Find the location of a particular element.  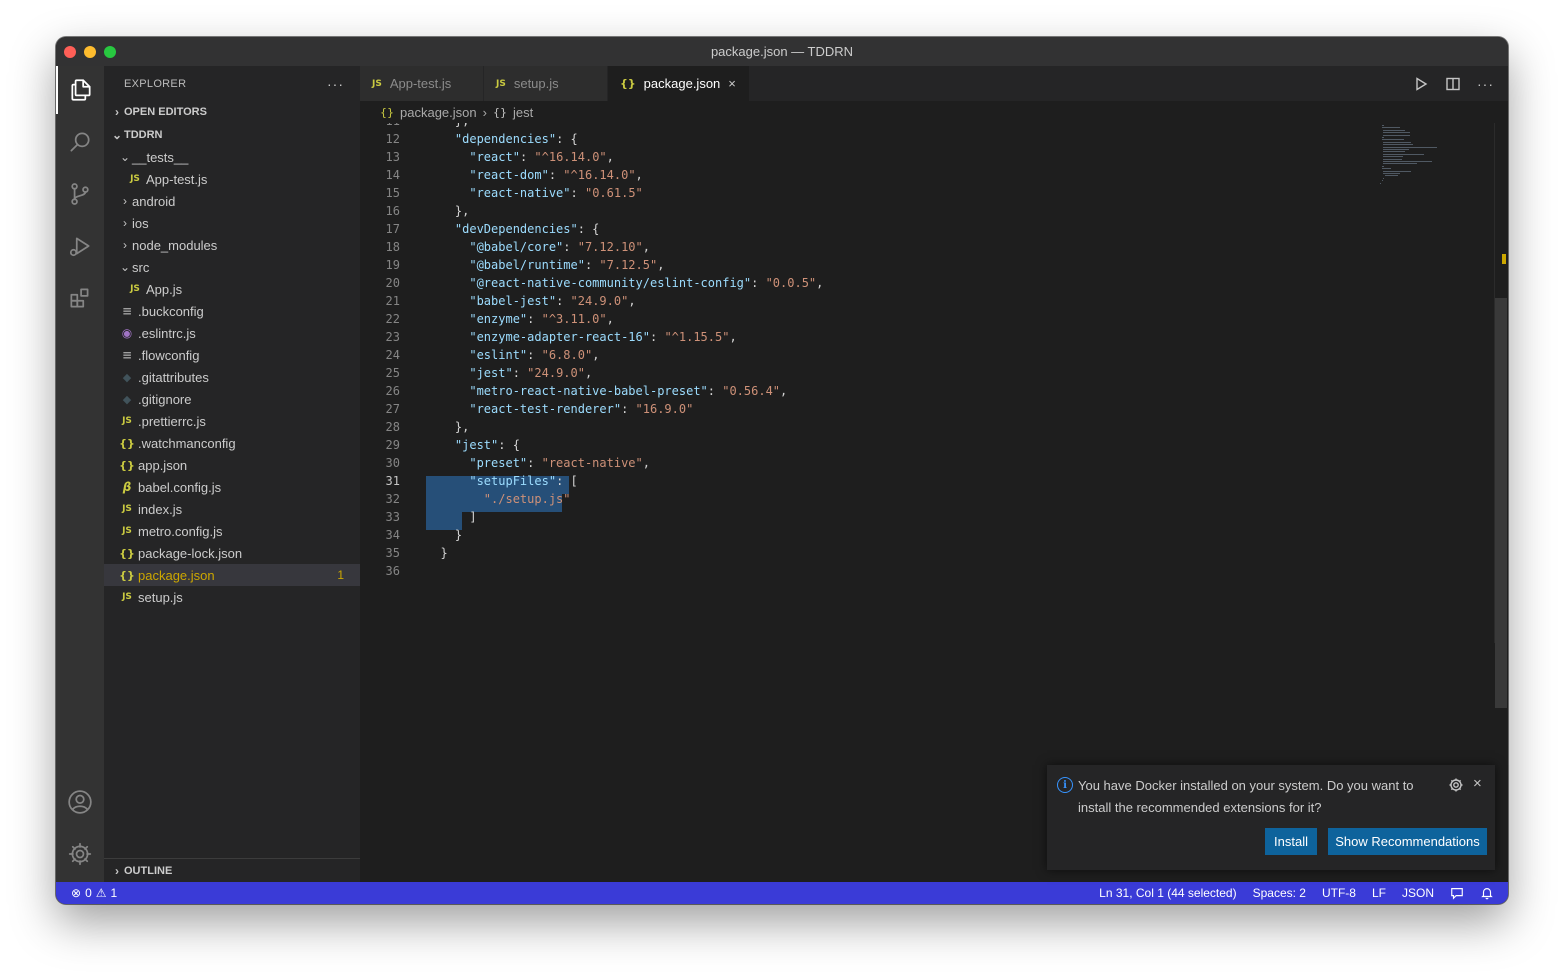

file-item: {} package-lock.json is located at coordinates (232, 553).